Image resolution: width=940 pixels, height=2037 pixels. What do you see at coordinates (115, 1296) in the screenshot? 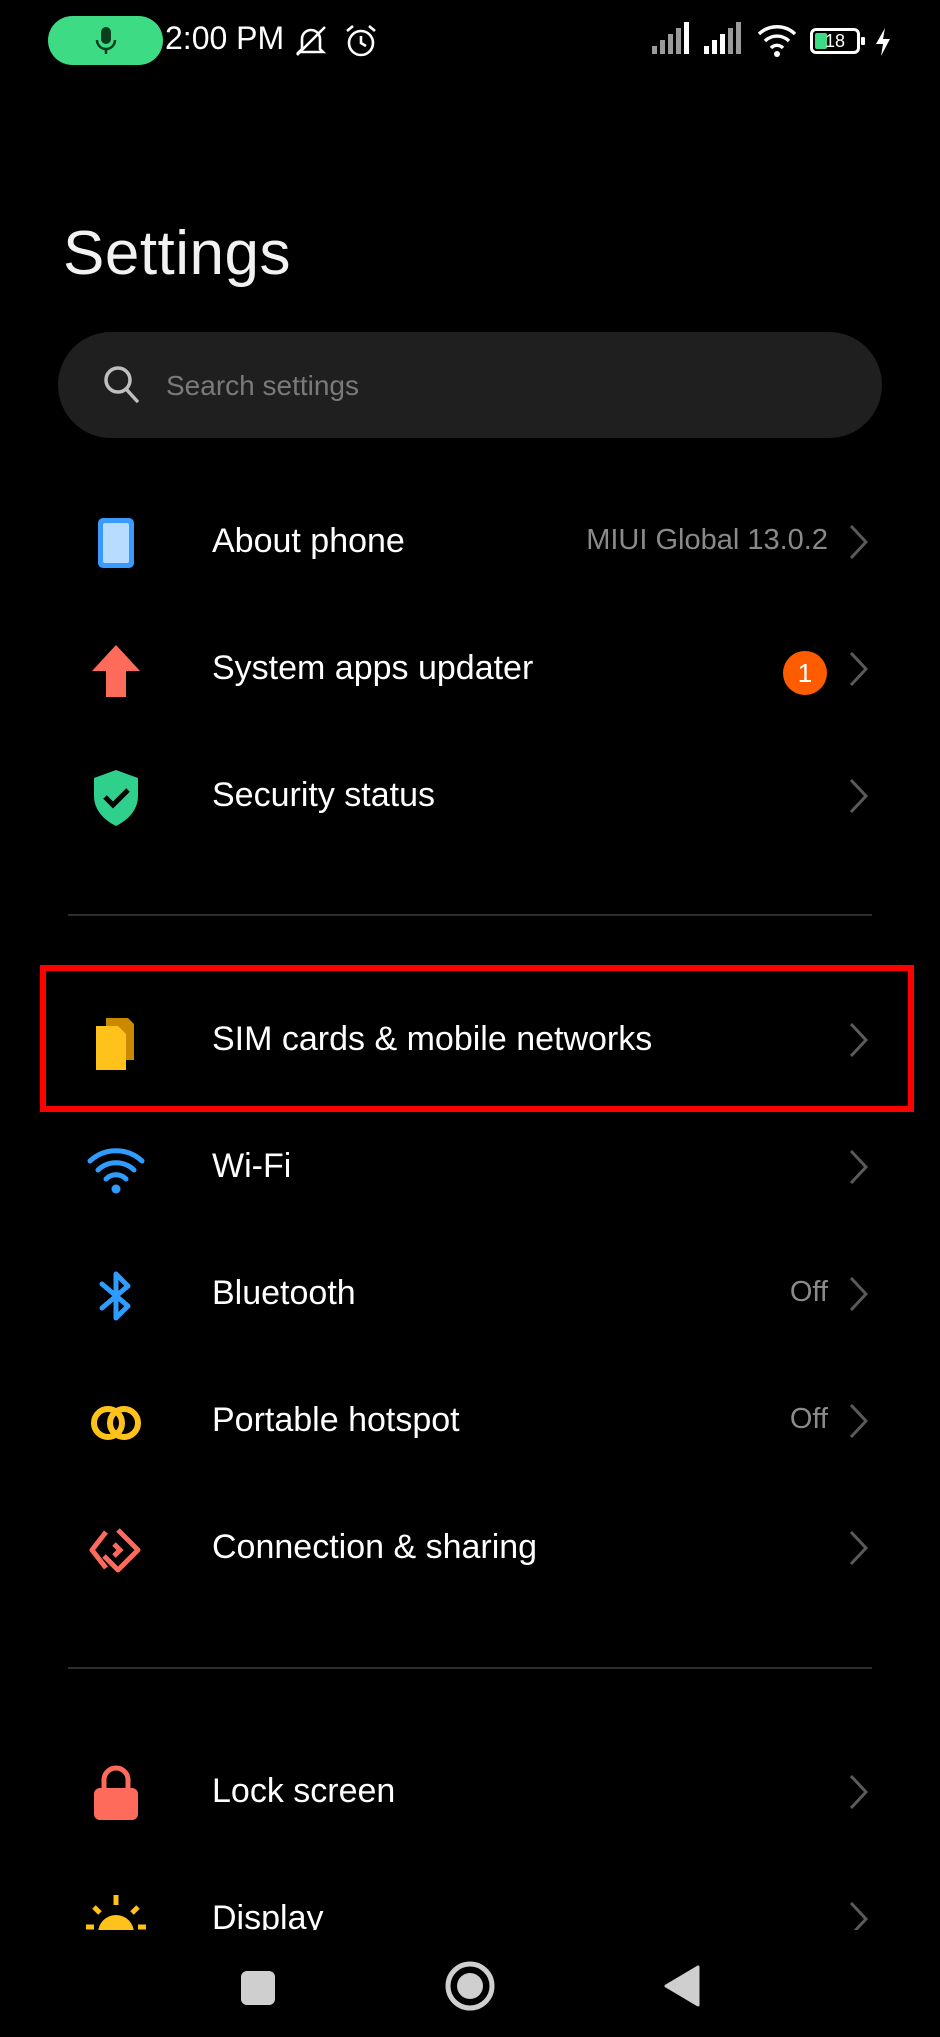
I see `bluetooth-icon` at bounding box center [115, 1296].